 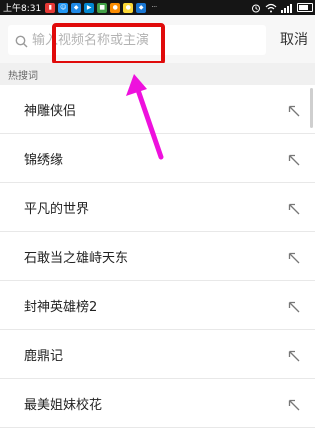 I want to click on cancel-button: 取消, so click(x=294, y=39).